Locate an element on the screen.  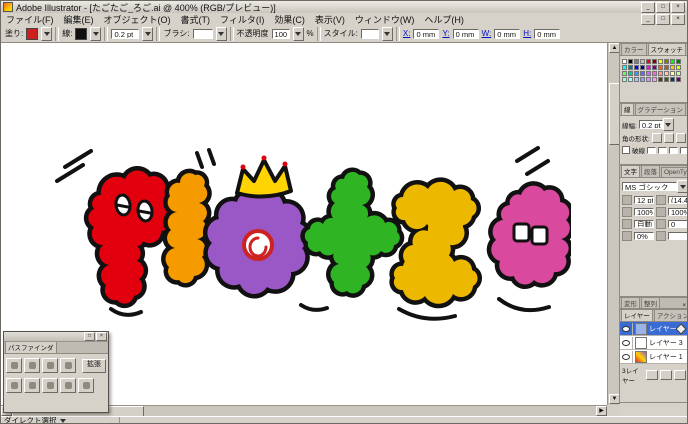
outline-button is located at coordinates (86, 385).